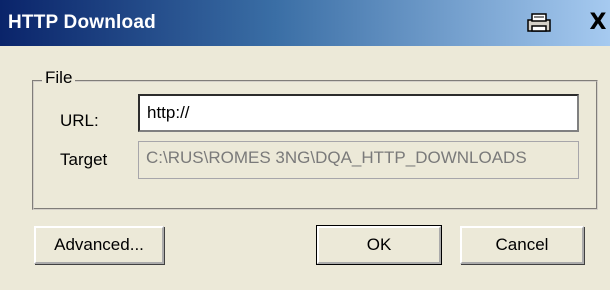  Describe the element at coordinates (358, 113) in the screenshot. I see `url-input` at that location.